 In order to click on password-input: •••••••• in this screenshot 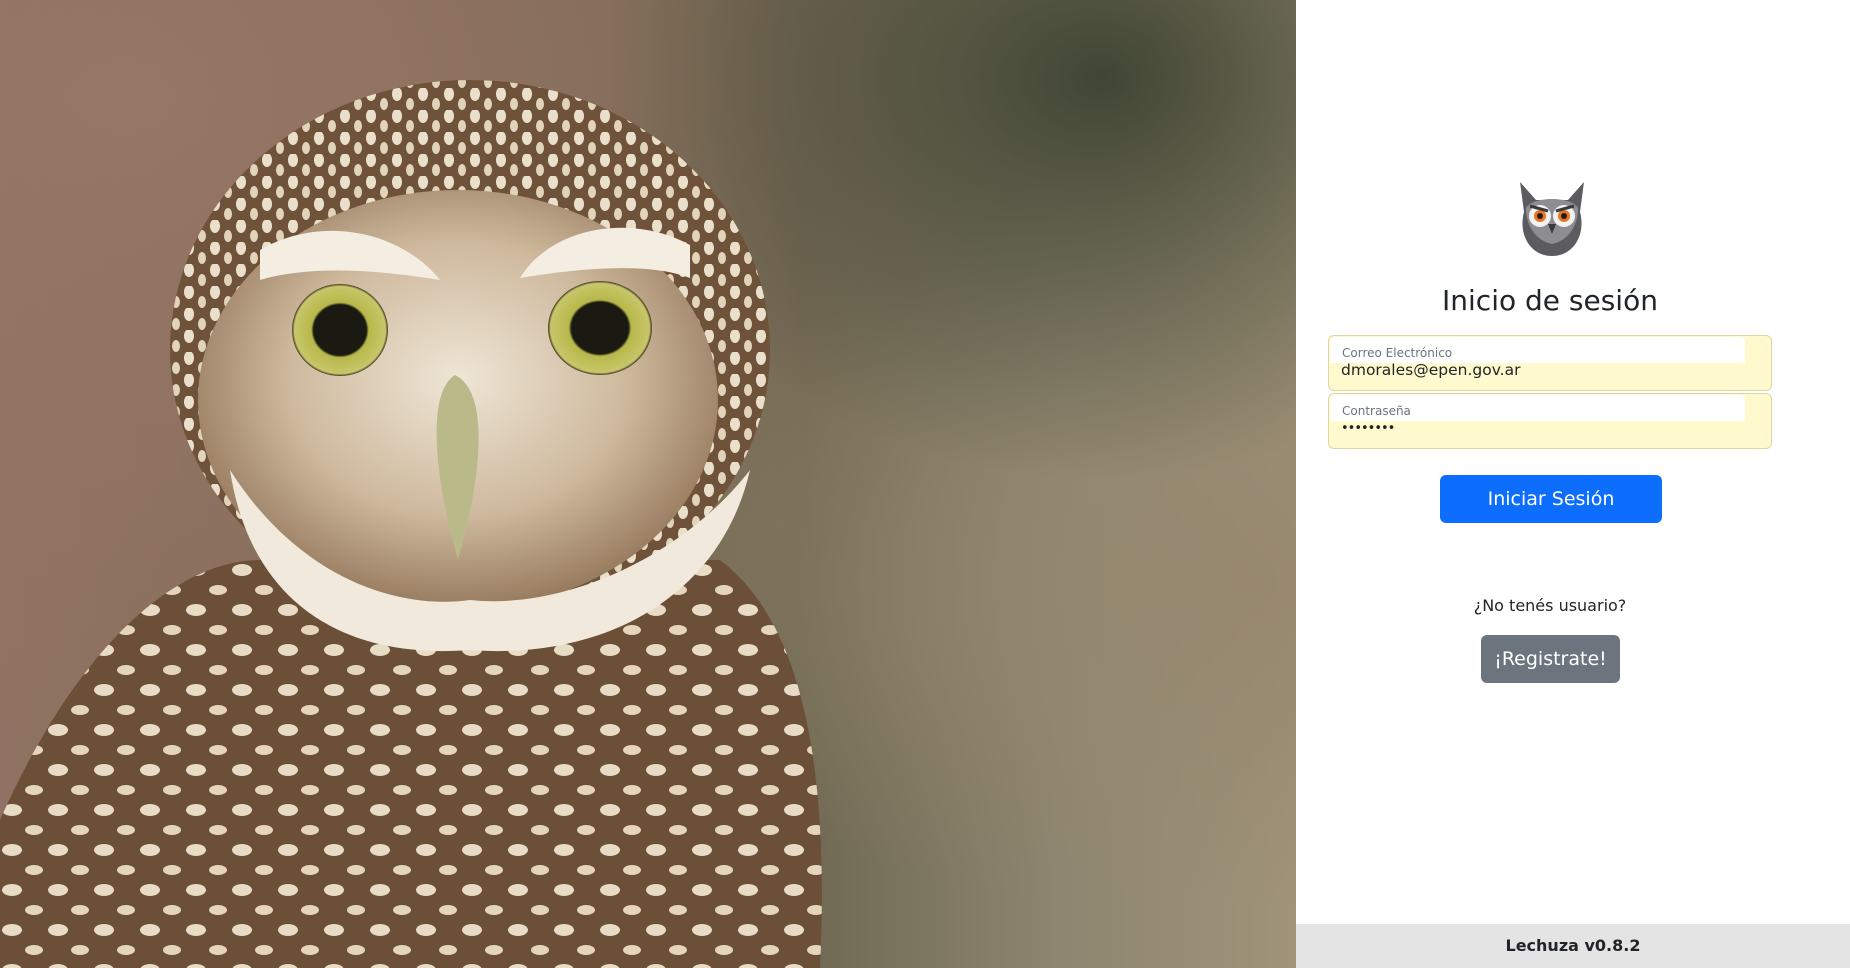, I will do `click(1368, 428)`.